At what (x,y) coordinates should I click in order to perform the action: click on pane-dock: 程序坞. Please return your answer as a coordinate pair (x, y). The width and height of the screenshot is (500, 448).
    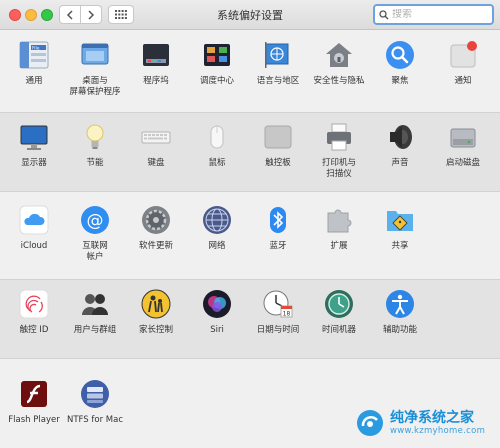
    Looking at the image, I should click on (156, 63).